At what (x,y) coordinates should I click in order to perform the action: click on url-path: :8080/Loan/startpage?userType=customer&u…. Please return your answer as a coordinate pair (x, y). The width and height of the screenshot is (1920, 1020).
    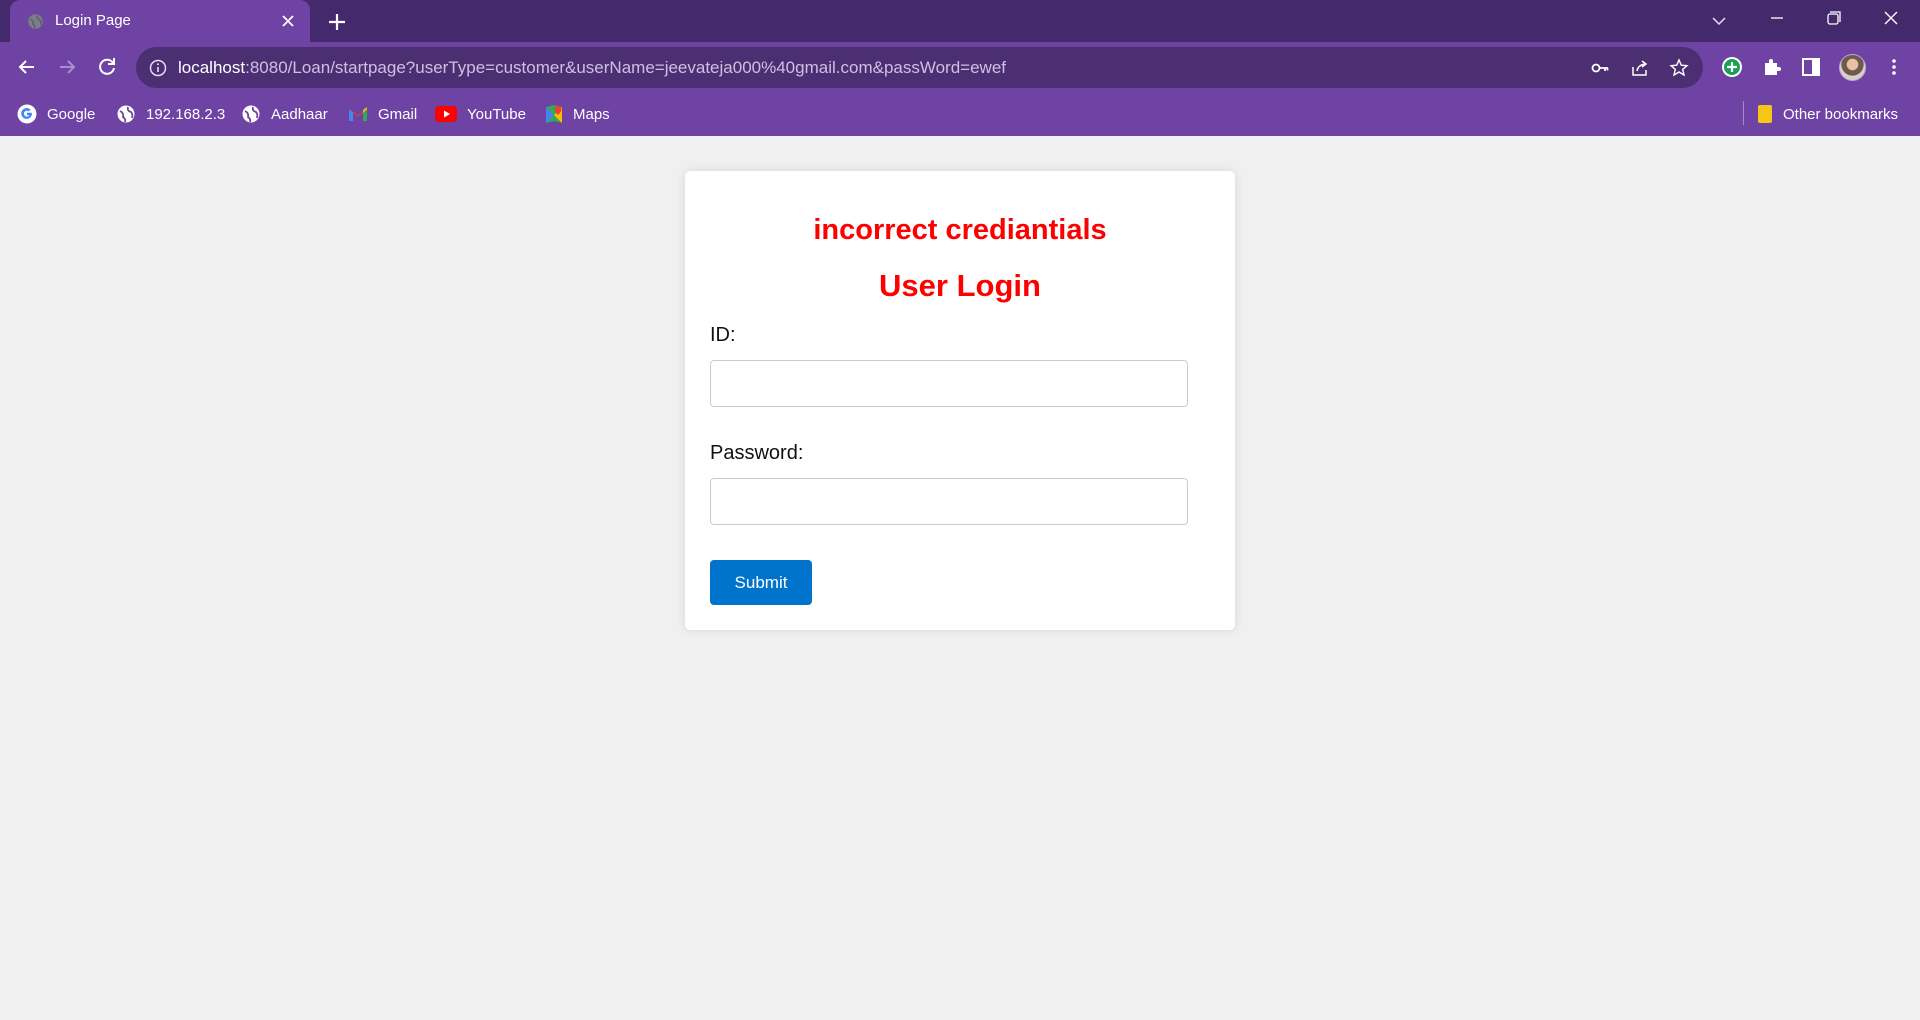
    Looking at the image, I should click on (625, 67).